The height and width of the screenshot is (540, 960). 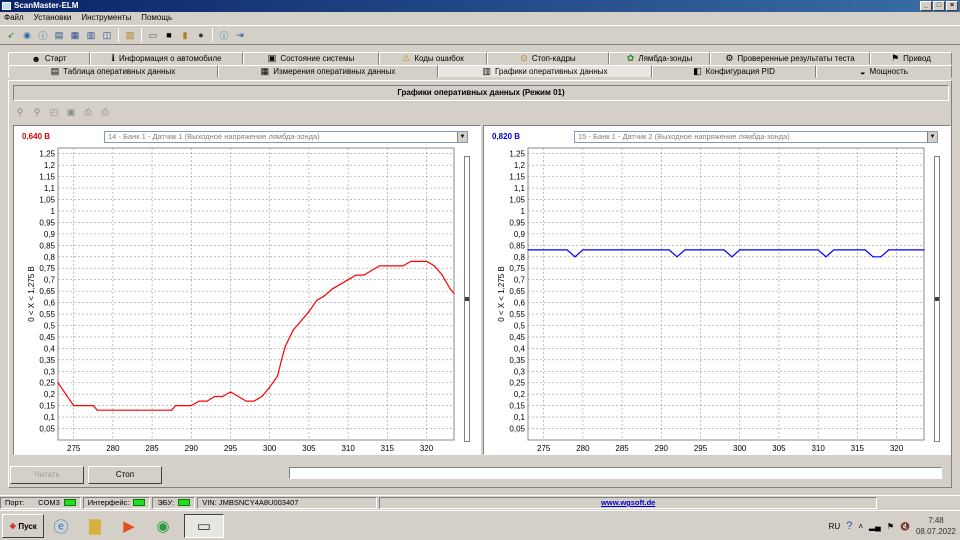 I want to click on vehicle-info-icon: ⓘ, so click(x=43, y=35).